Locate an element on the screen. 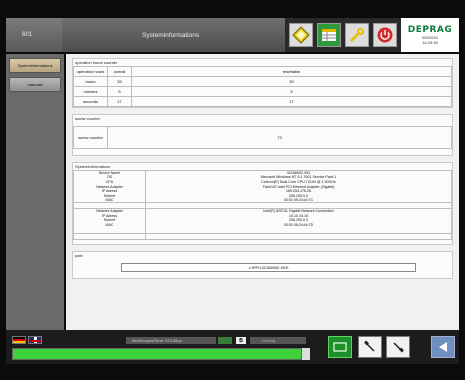  screwdriver-reverse-icon is located at coordinates (398, 347).